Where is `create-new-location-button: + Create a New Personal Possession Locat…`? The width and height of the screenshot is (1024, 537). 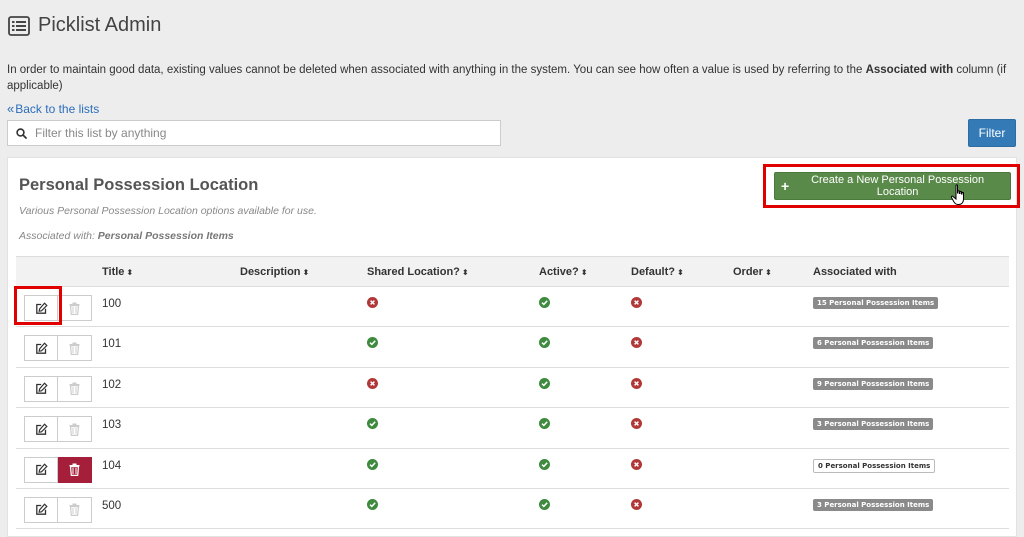
create-new-location-button: + Create a New Personal Possession Locat… is located at coordinates (892, 186).